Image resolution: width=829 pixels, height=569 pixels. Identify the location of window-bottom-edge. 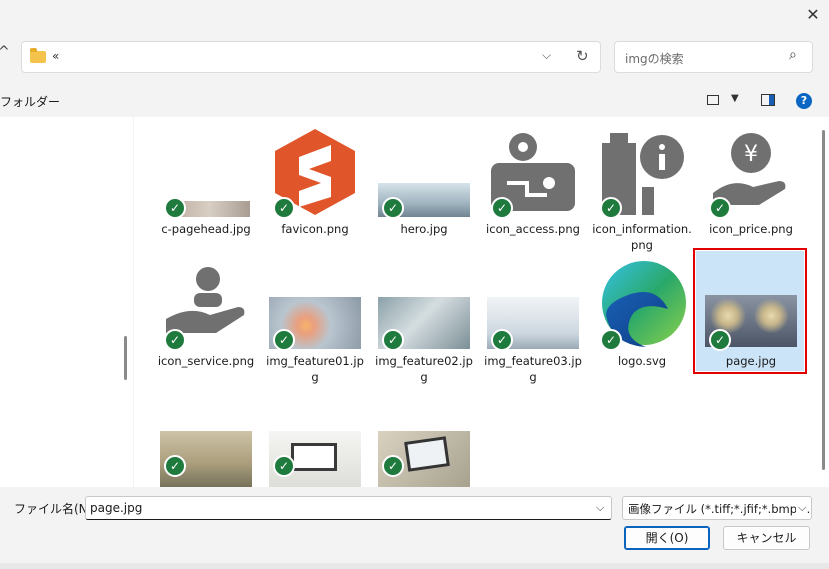
(414, 566).